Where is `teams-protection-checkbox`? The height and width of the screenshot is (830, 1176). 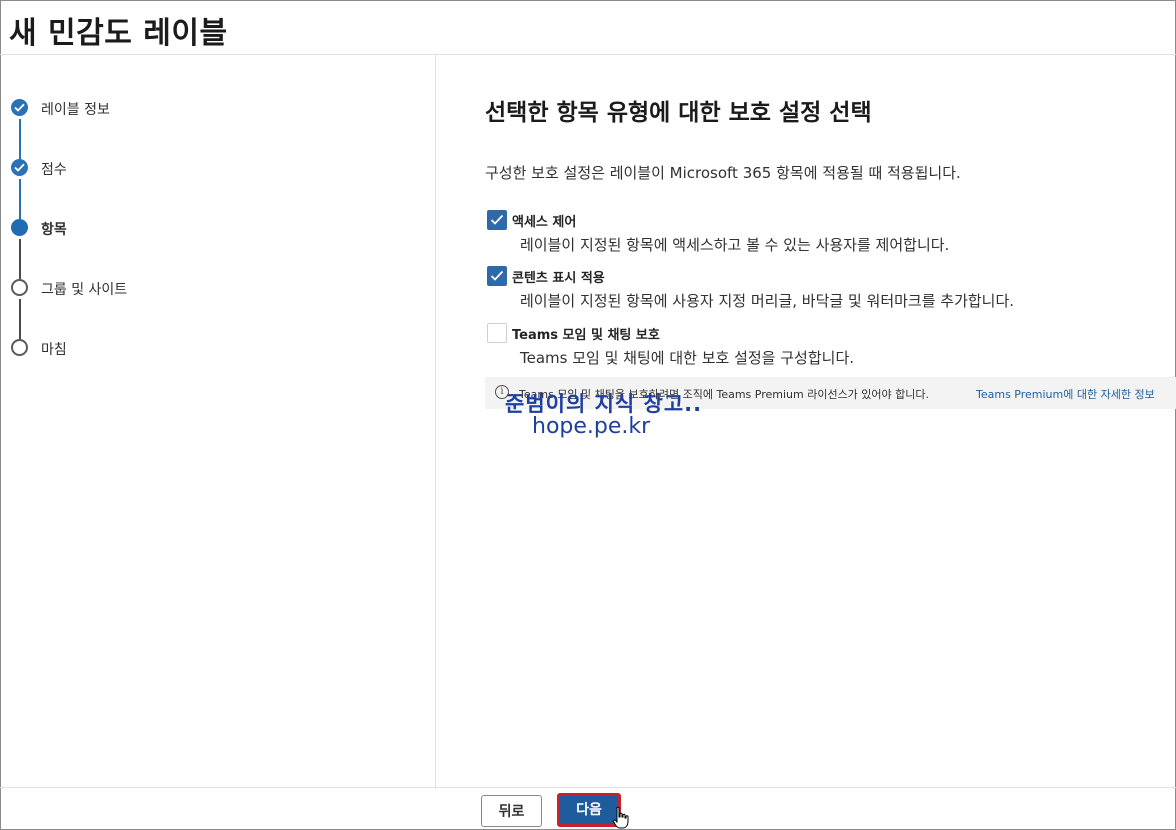
teams-protection-checkbox is located at coordinates (497, 333).